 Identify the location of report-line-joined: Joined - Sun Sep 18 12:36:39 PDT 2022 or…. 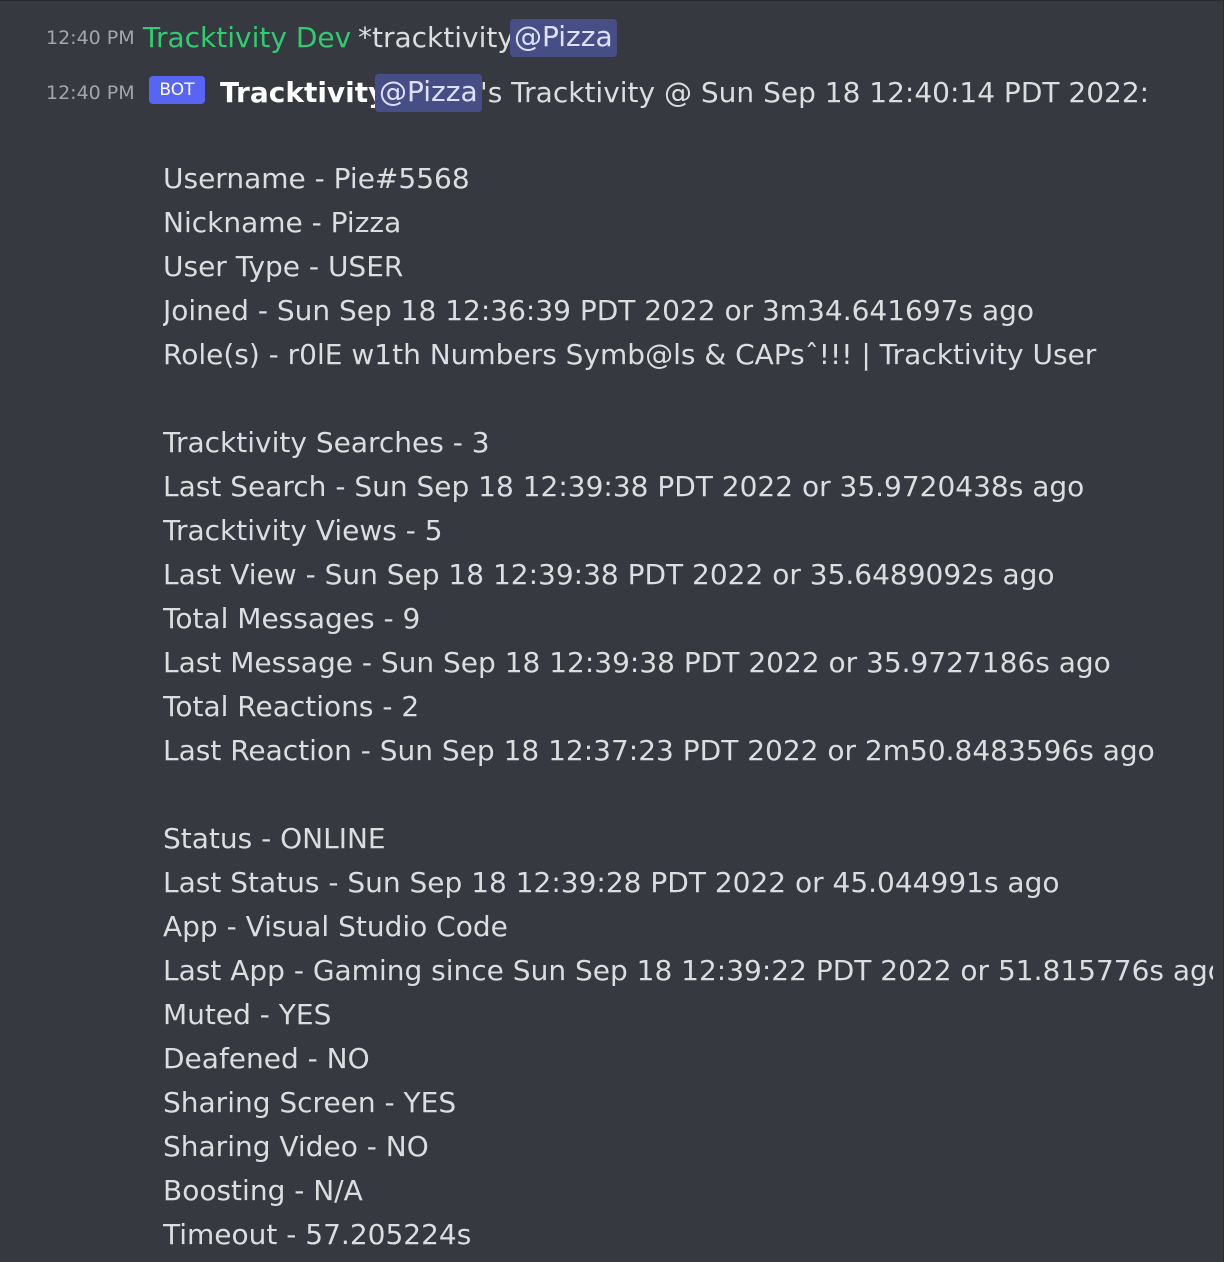
(599, 310).